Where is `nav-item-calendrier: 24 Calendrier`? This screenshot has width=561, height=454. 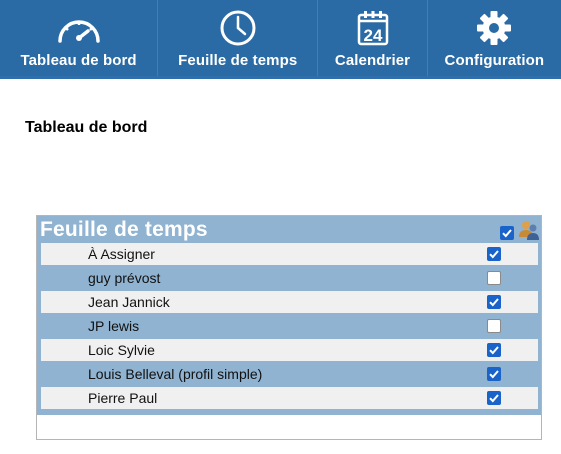 nav-item-calendrier: 24 Calendrier is located at coordinates (373, 38).